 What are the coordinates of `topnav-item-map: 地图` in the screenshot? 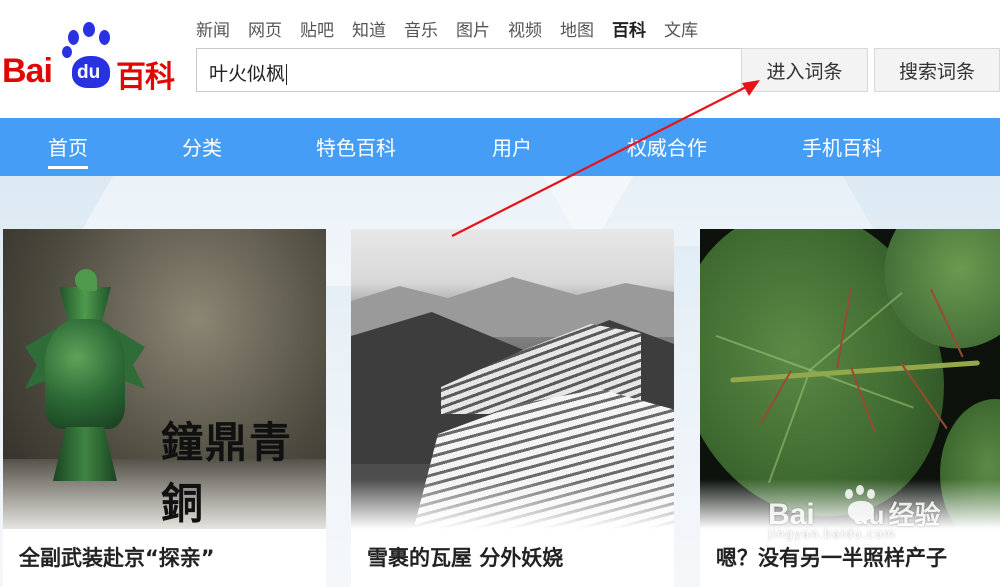 It's located at (577, 28).